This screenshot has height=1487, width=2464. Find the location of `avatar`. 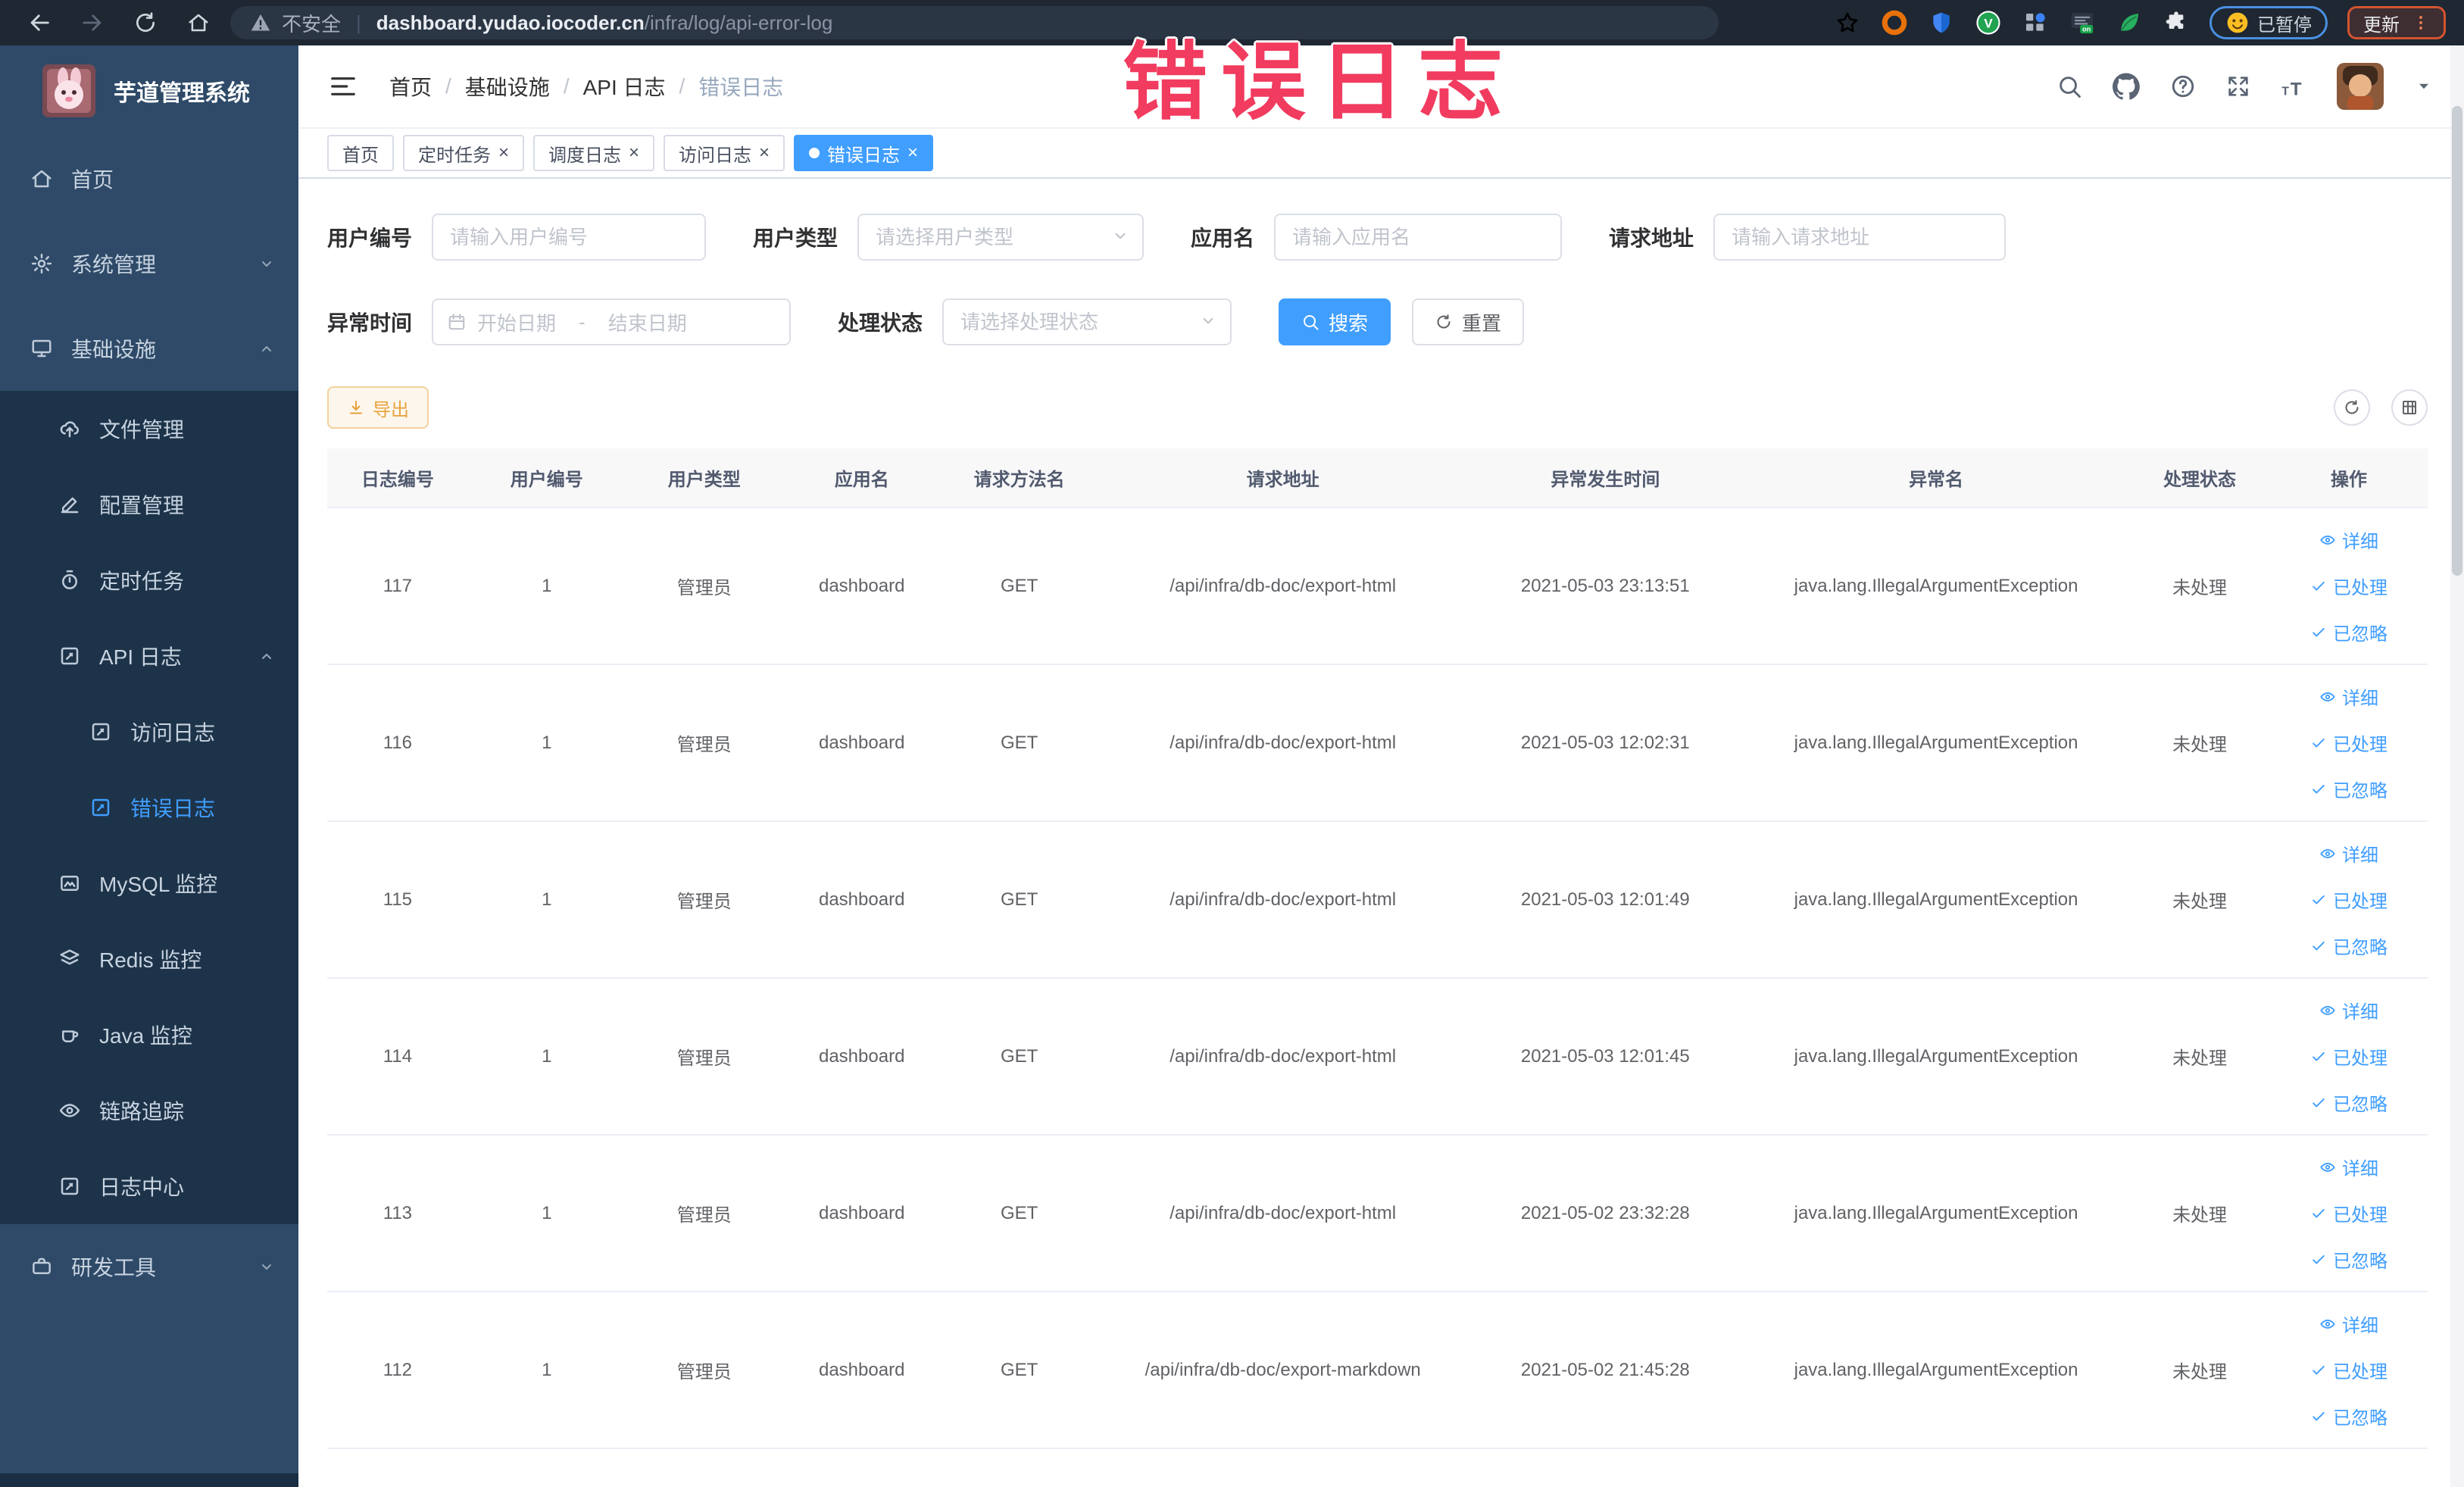

avatar is located at coordinates (2360, 86).